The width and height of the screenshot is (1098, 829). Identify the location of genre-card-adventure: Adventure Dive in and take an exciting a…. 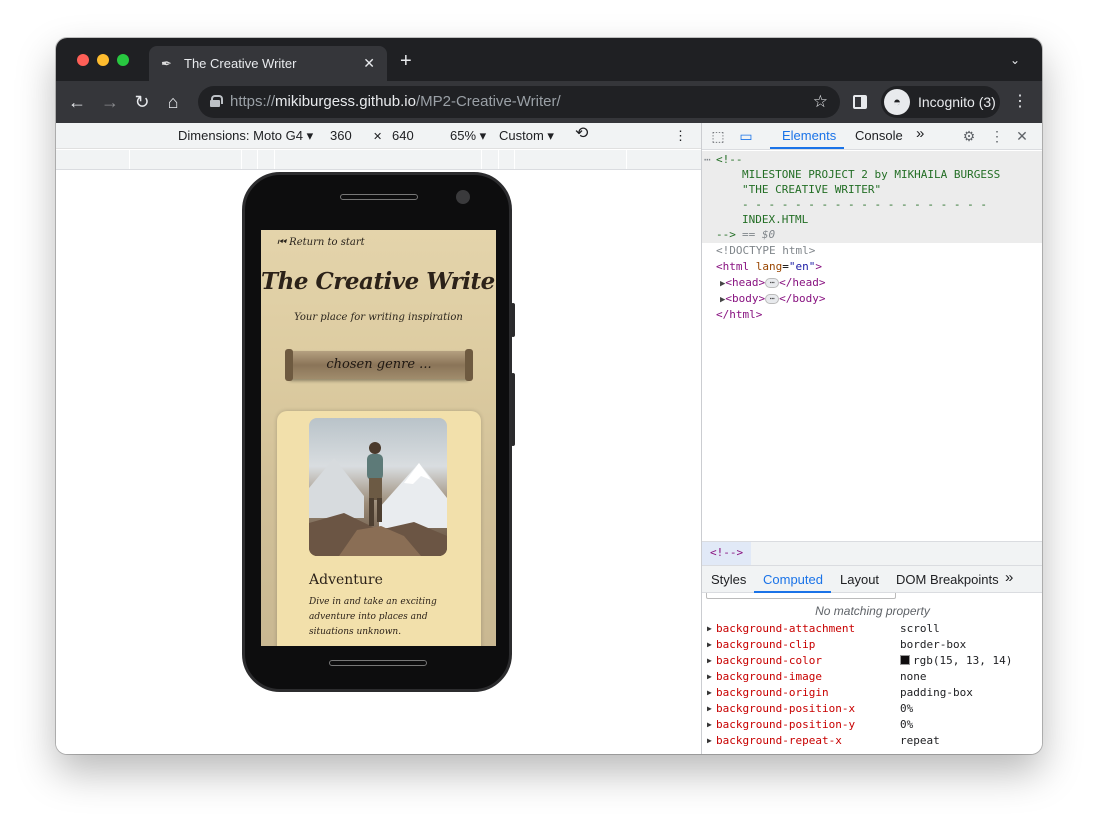
(379, 528).